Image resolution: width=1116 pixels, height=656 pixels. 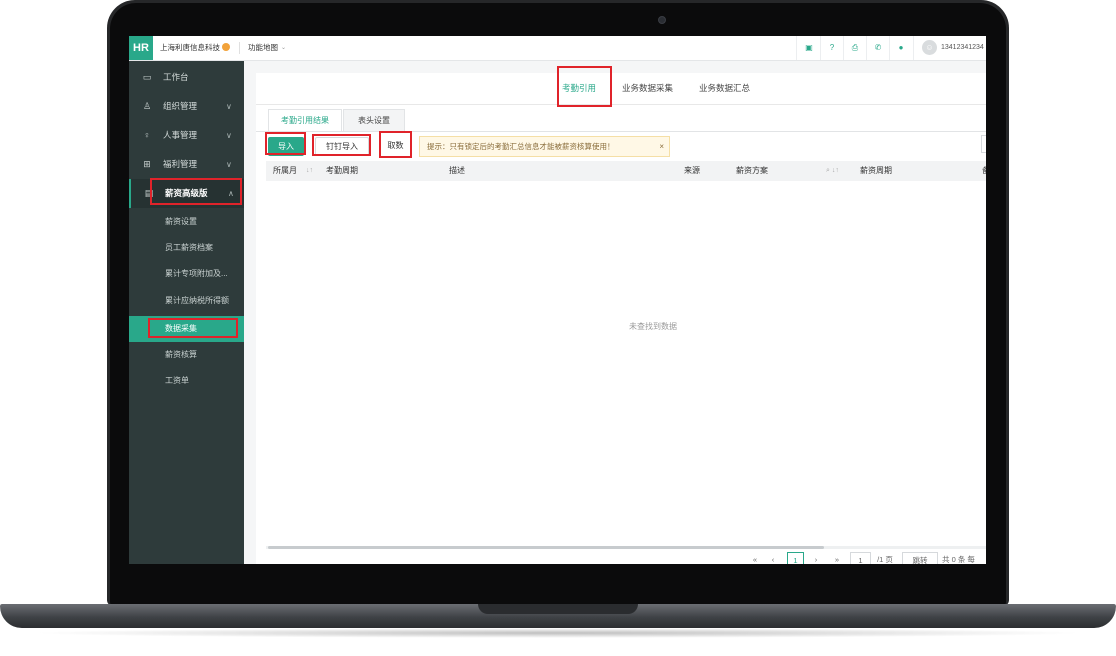 I want to click on wallet-icon: ▤, so click(x=149, y=193).